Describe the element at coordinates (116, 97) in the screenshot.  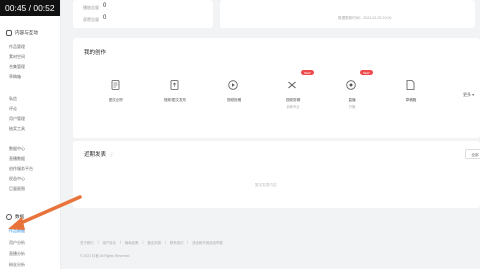
I see `create-tile-image: 图文创作` at that location.